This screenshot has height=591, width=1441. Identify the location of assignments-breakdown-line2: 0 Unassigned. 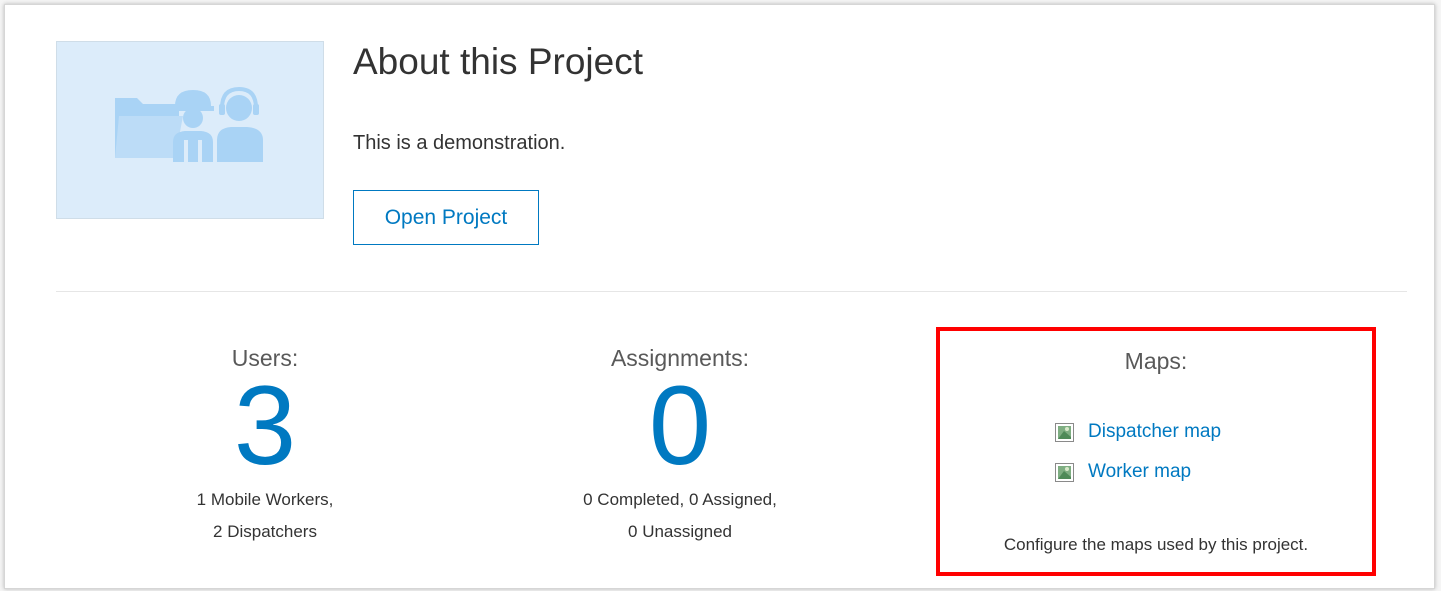
(680, 531).